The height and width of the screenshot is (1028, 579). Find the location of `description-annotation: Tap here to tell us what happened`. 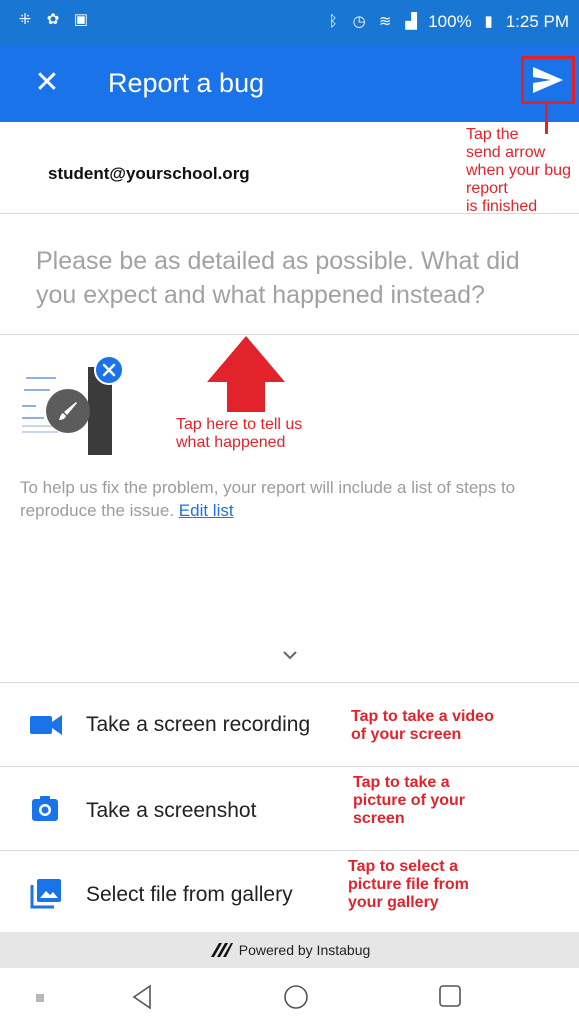

description-annotation: Tap here to tell us what happened is located at coordinates (271, 434).